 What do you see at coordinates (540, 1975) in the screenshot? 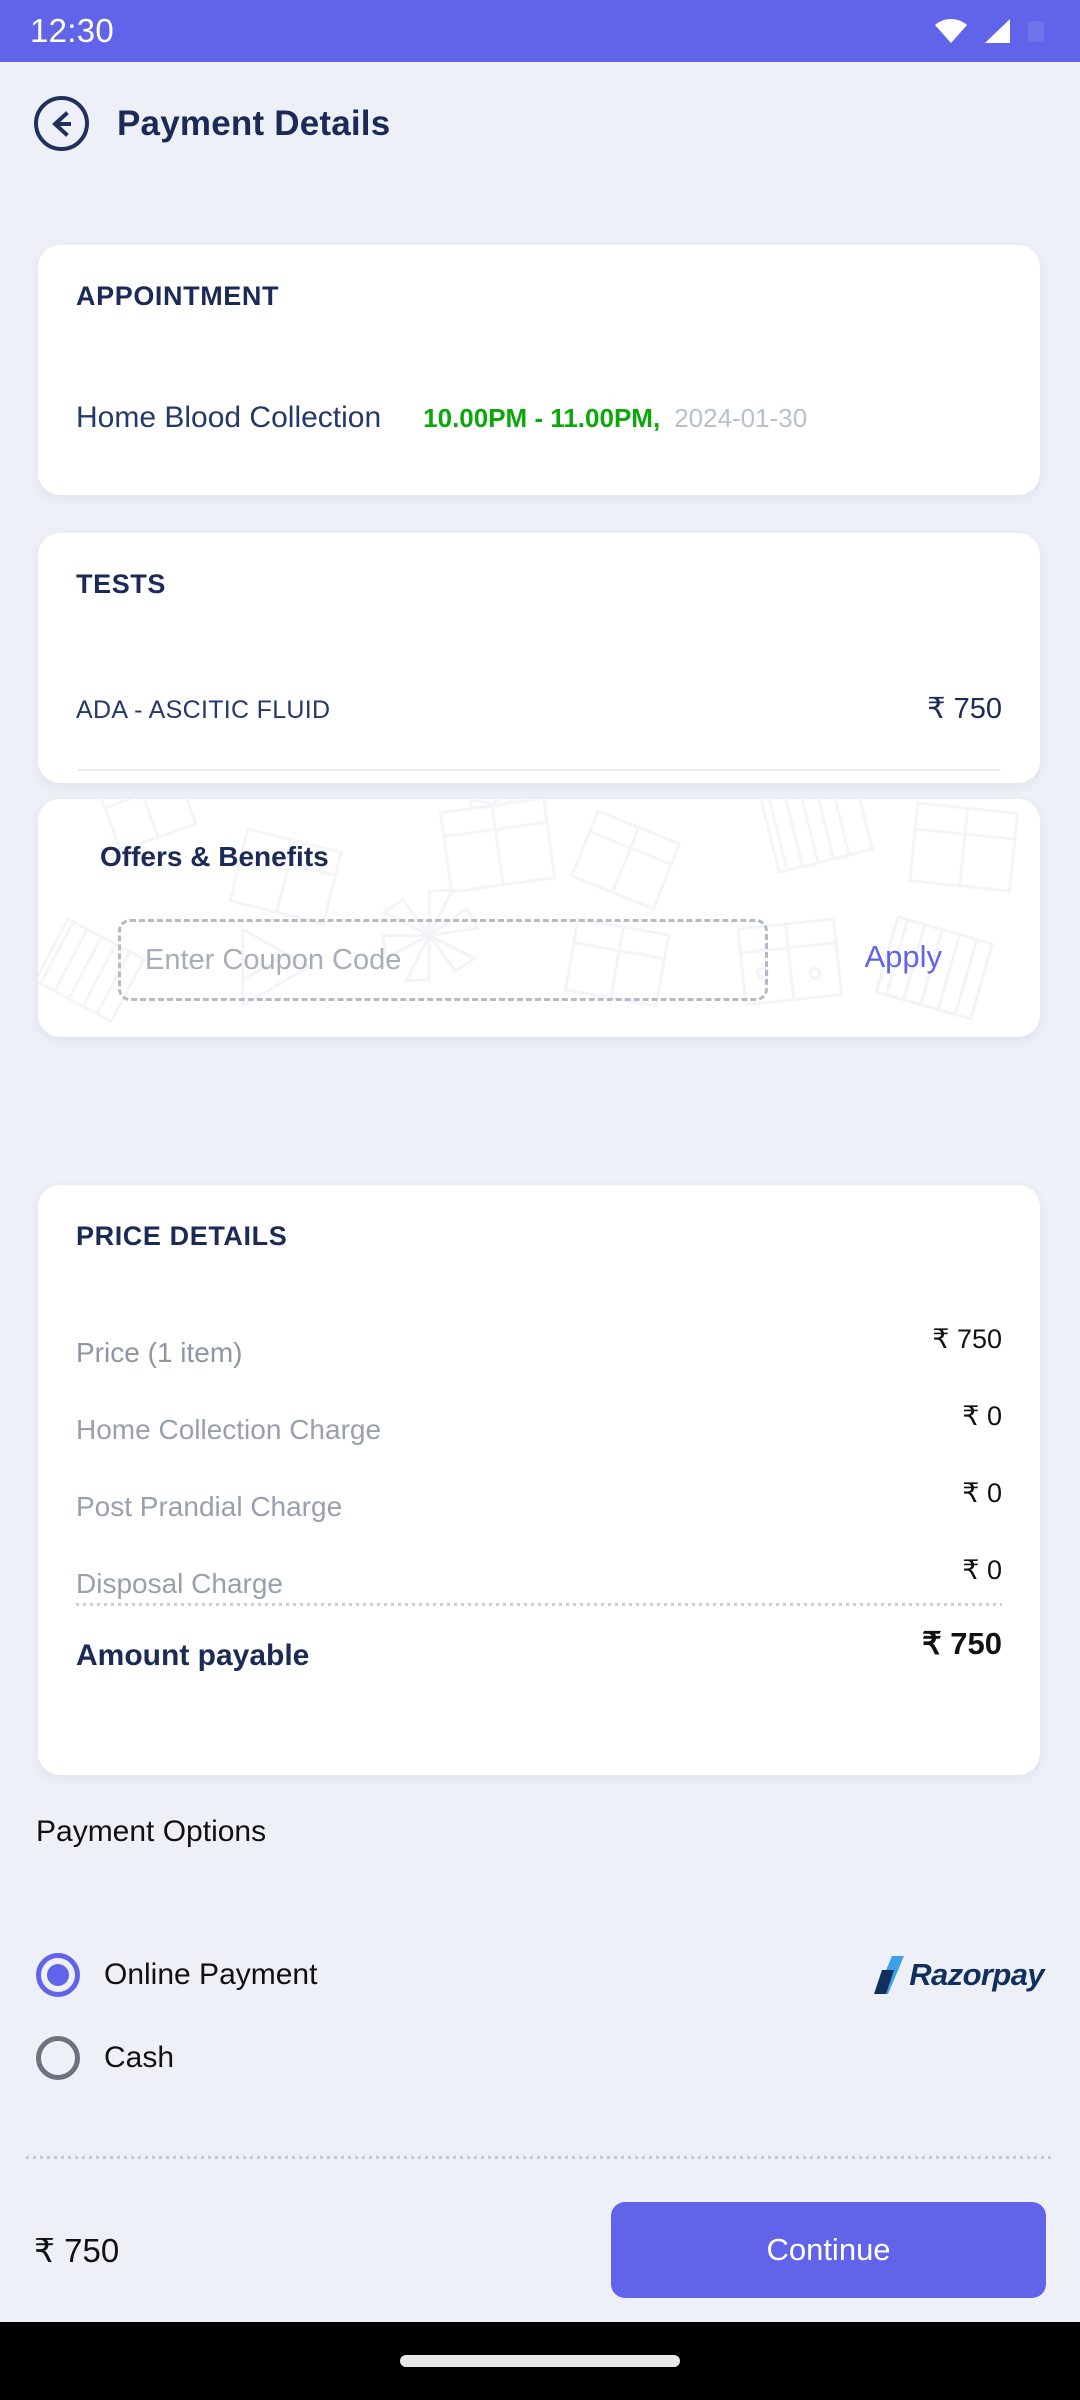
I see `payment-option-online: Online Payment Razorpay` at bounding box center [540, 1975].